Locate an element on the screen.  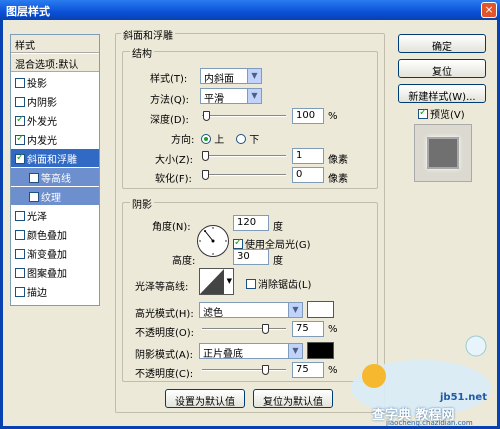
highlight-opacity-thumb is located at coordinates (265, 329).